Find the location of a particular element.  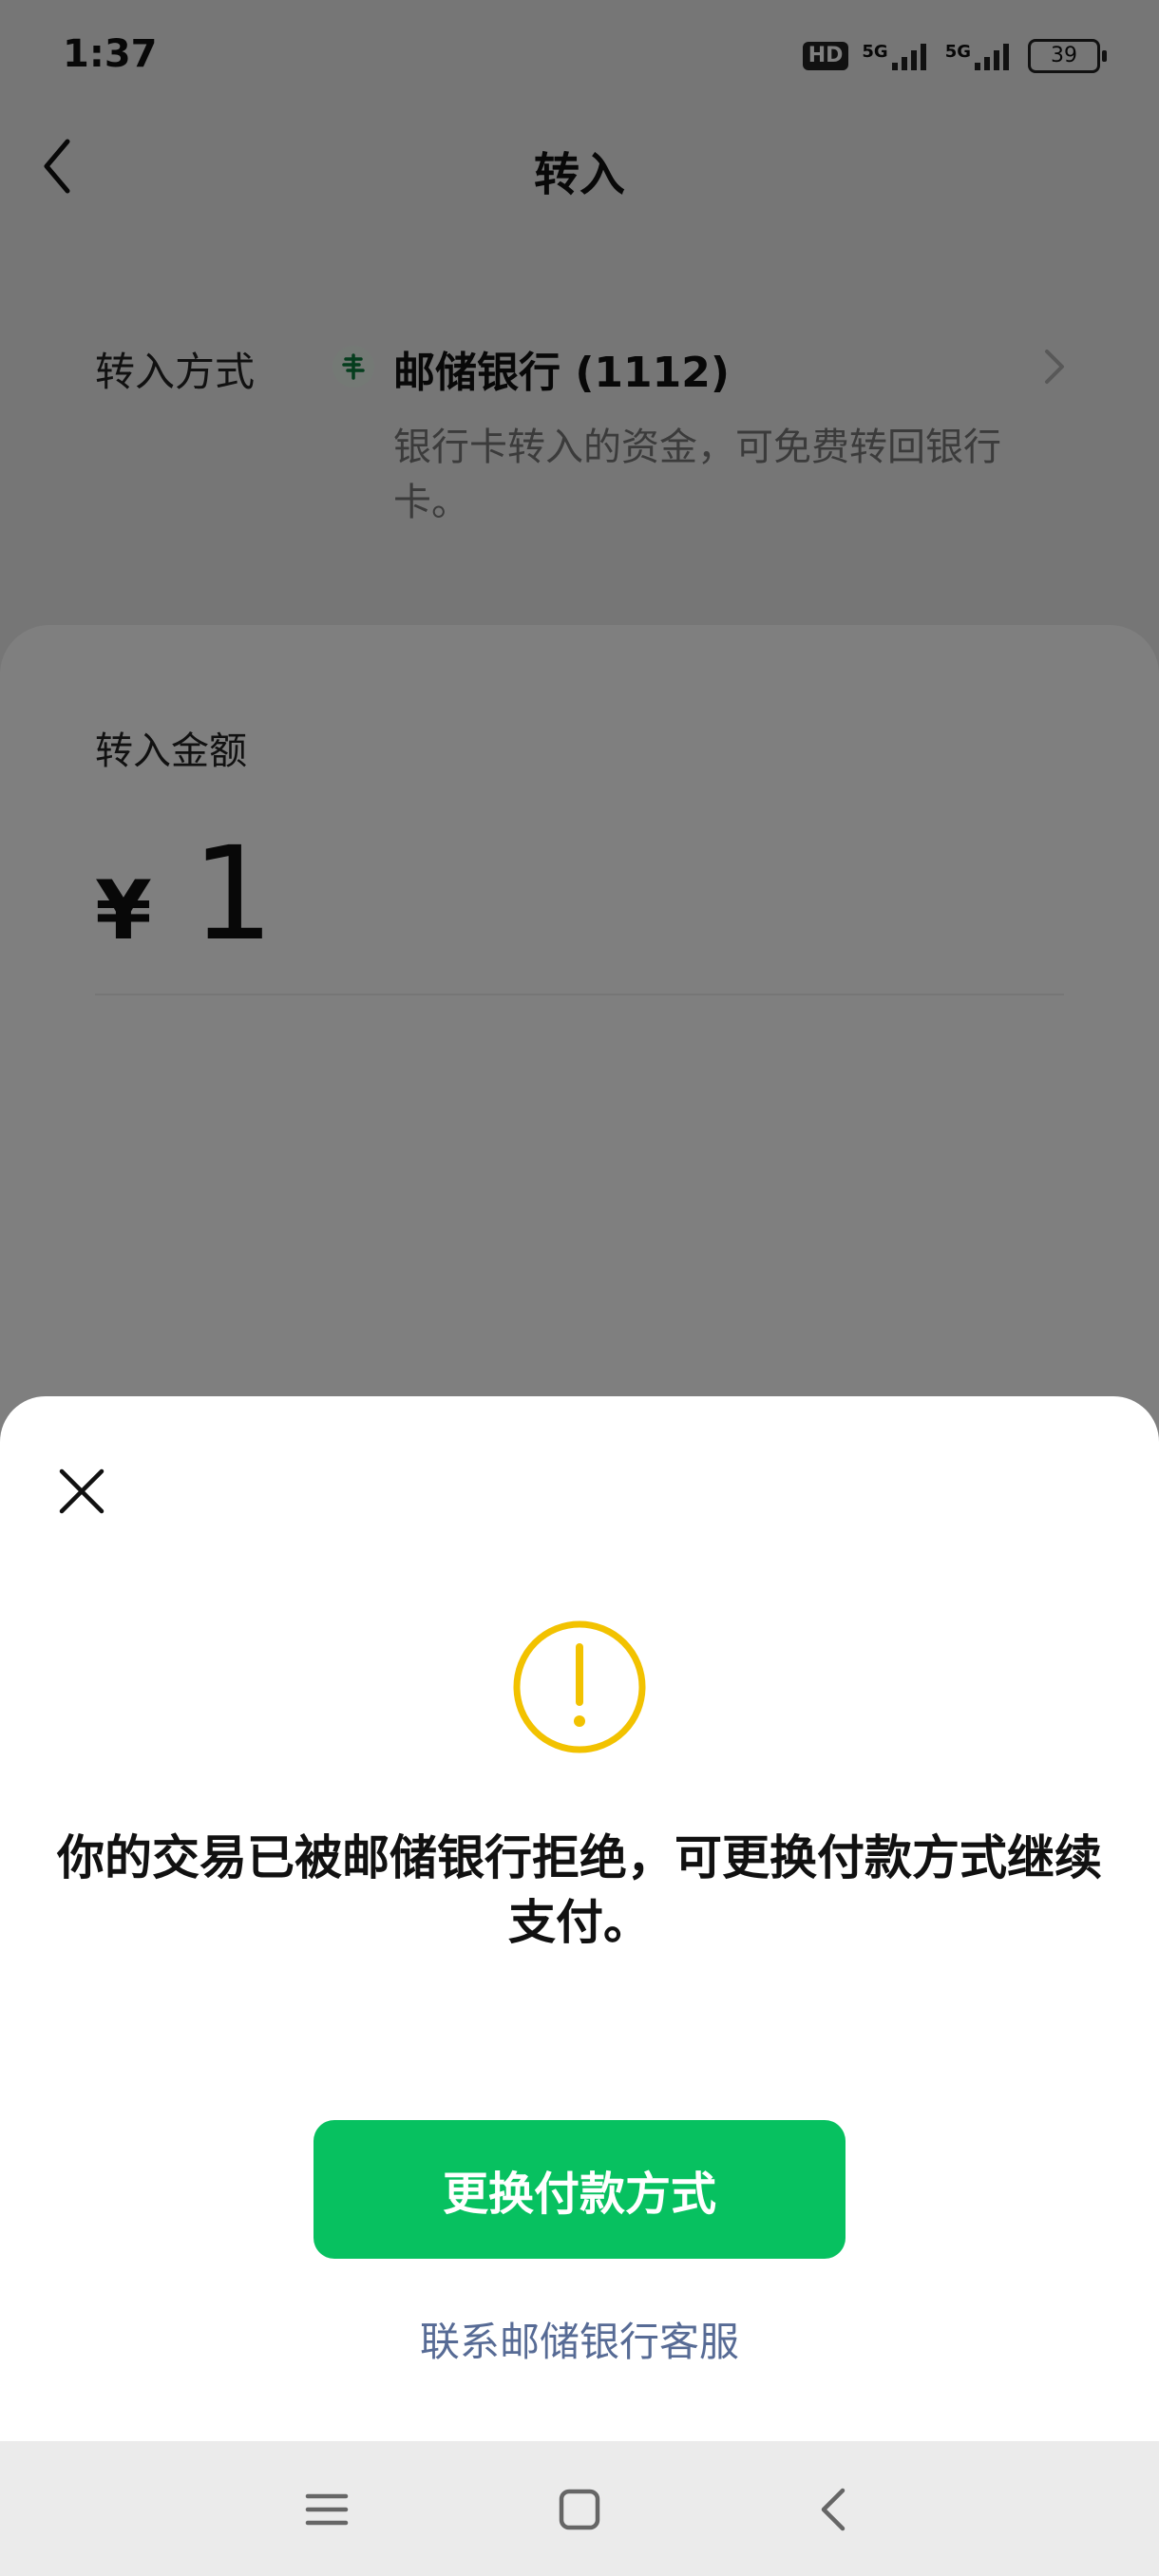

contact-bank-service-link: 联系邮储银行客服 is located at coordinates (579, 2339).